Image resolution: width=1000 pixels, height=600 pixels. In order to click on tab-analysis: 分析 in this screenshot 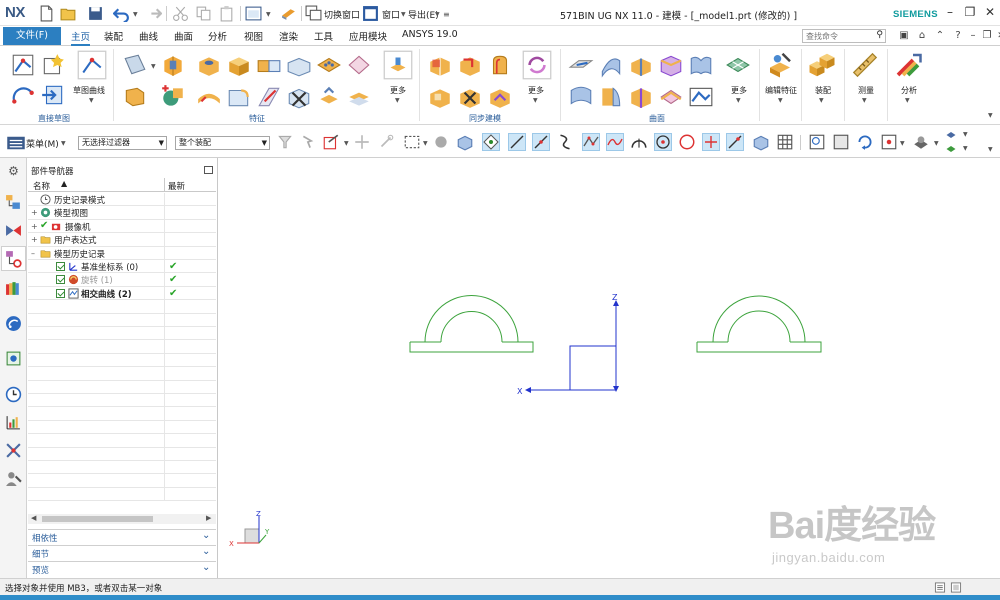, I will do `click(217, 36)`.